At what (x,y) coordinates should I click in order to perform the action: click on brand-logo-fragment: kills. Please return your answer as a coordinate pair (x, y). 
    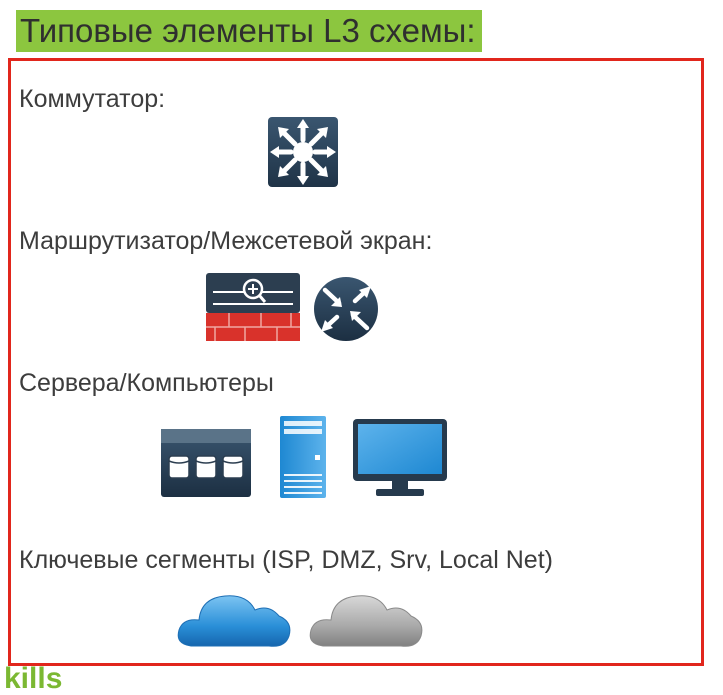
    Looking at the image, I should click on (33, 678).